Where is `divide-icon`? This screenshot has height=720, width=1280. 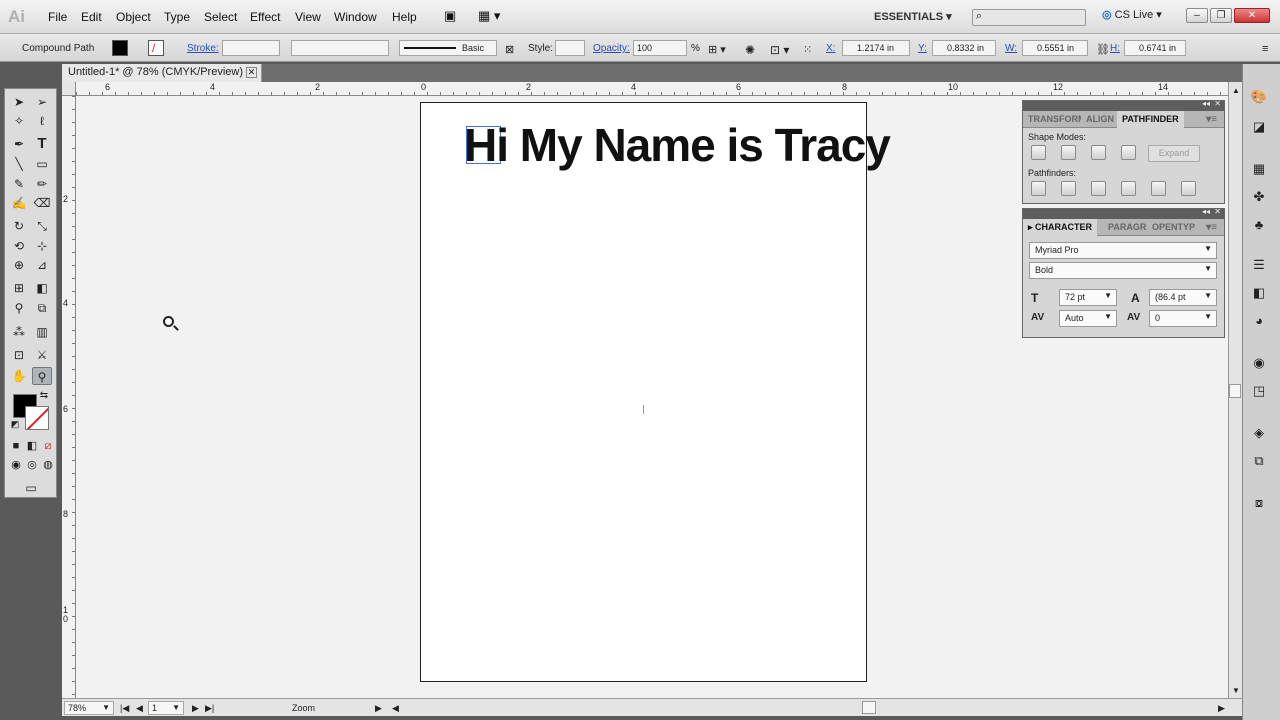 divide-icon is located at coordinates (1038, 188).